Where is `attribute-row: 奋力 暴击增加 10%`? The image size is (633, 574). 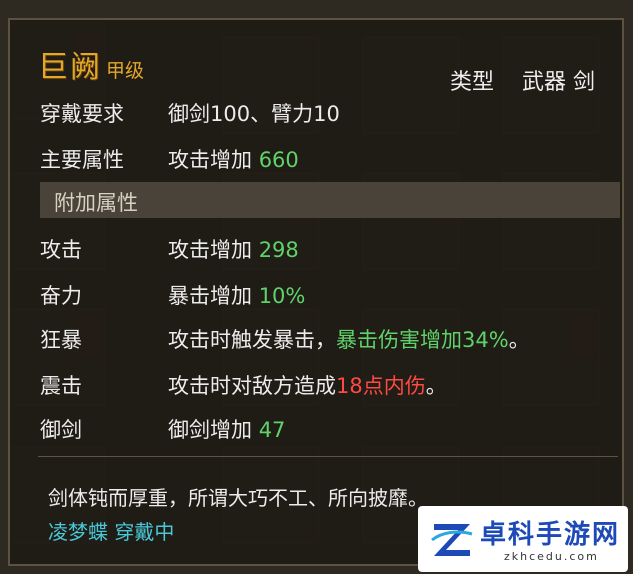
attribute-row: 奋力 暴击增加 10% is located at coordinates (316, 294).